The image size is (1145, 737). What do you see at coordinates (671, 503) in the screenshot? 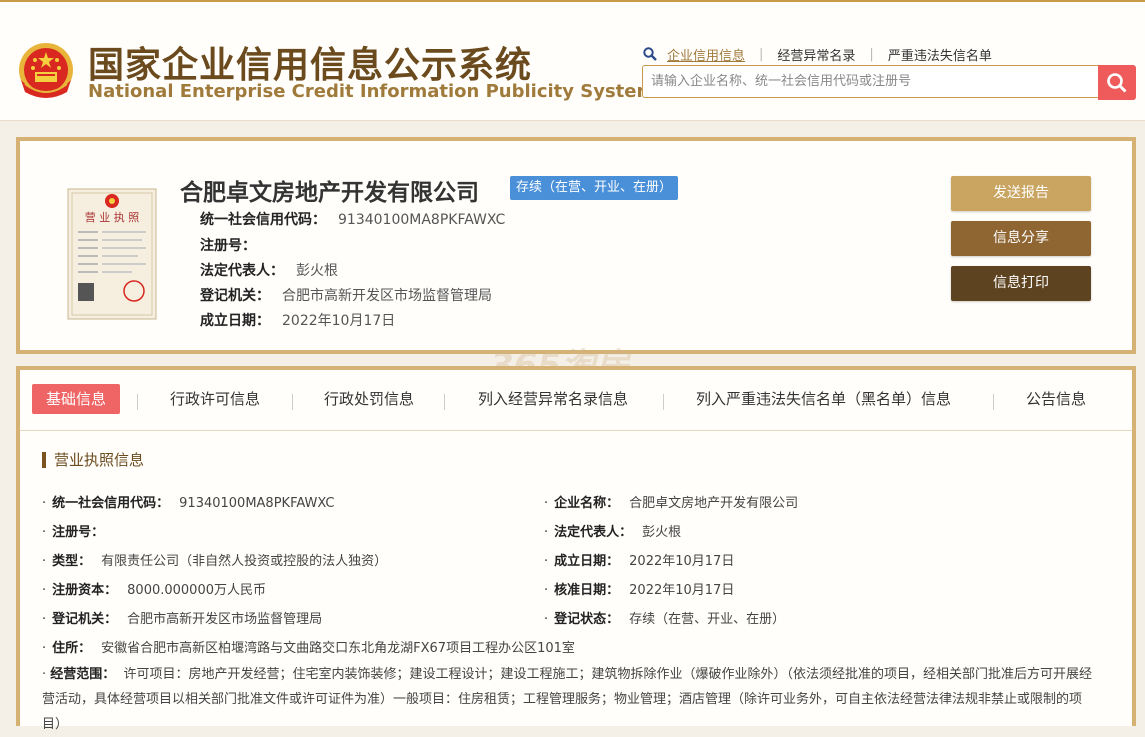
I see `field-company-name: · 企业名称： 合肥卓文房地产开发有限公司` at bounding box center [671, 503].